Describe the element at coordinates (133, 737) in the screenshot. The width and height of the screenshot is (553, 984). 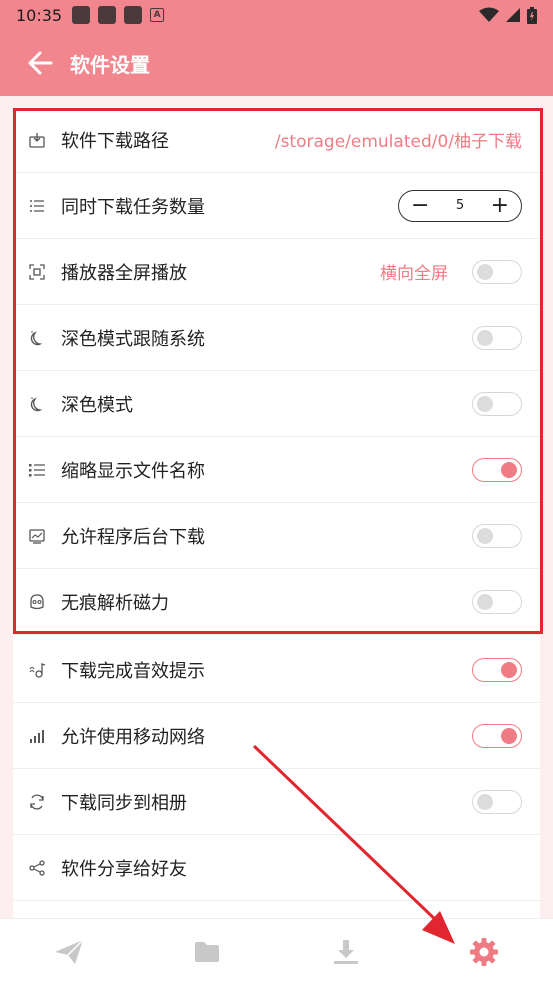
I see `setting-label: 允许使用移动网络` at that location.